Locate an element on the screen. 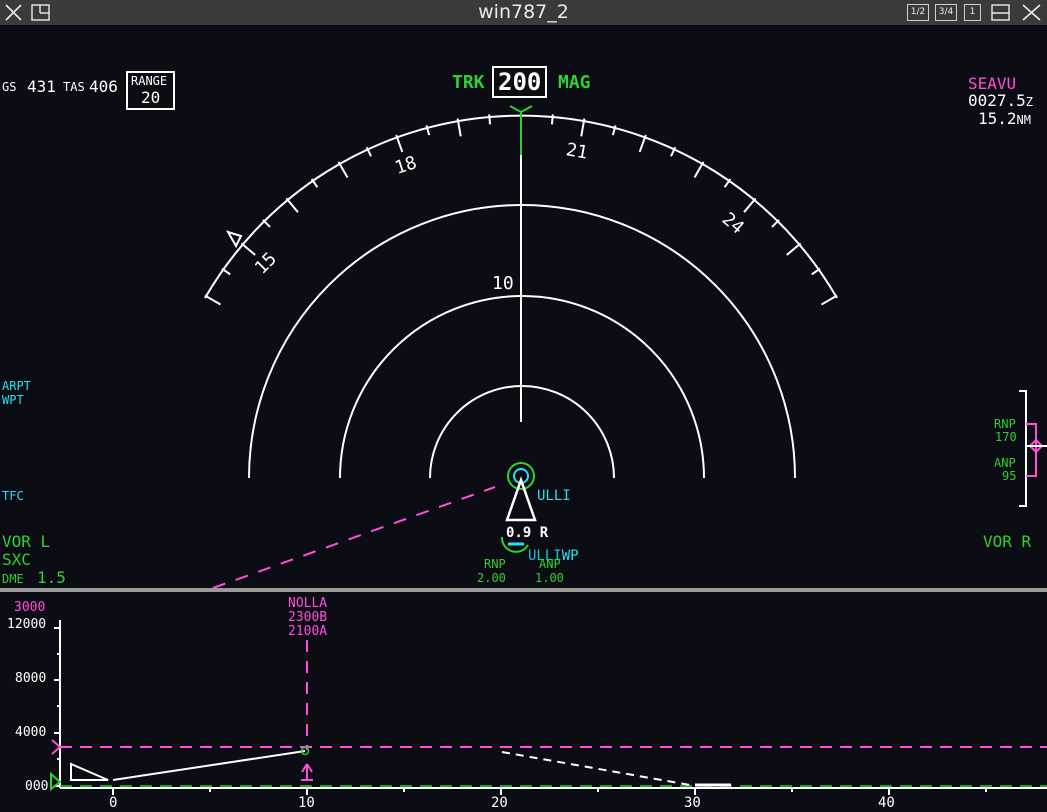 The image size is (1047, 812). alt-tick-4000: 4000 is located at coordinates (31, 732).